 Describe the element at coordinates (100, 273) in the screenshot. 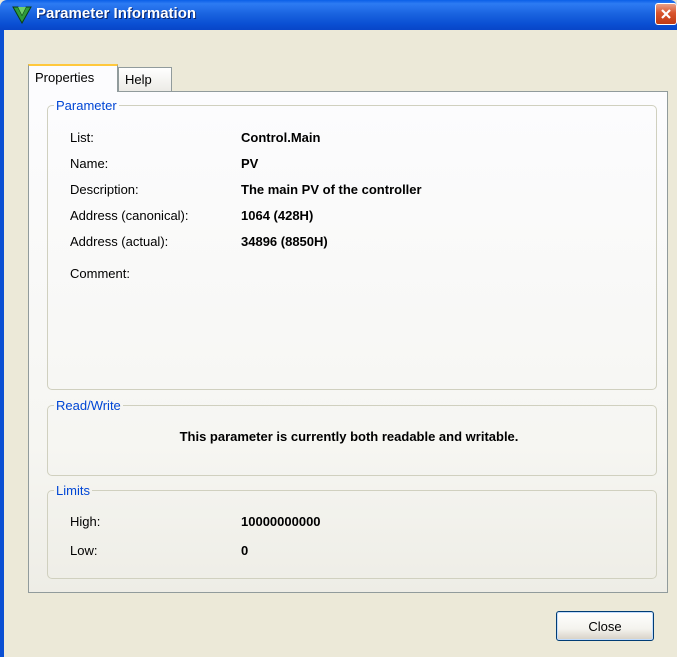

I see `comment-label: Comment:` at that location.